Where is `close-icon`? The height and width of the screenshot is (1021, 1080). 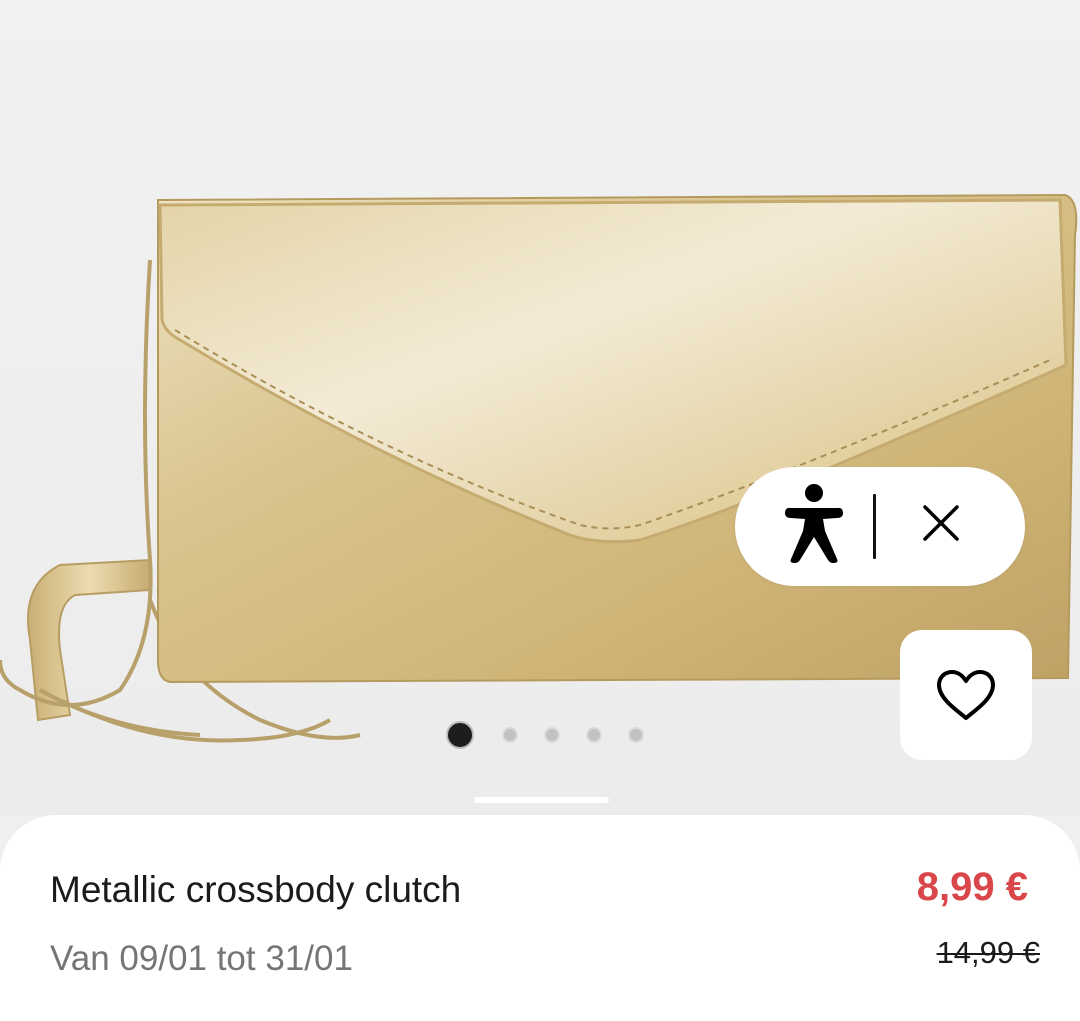 close-icon is located at coordinates (941, 523).